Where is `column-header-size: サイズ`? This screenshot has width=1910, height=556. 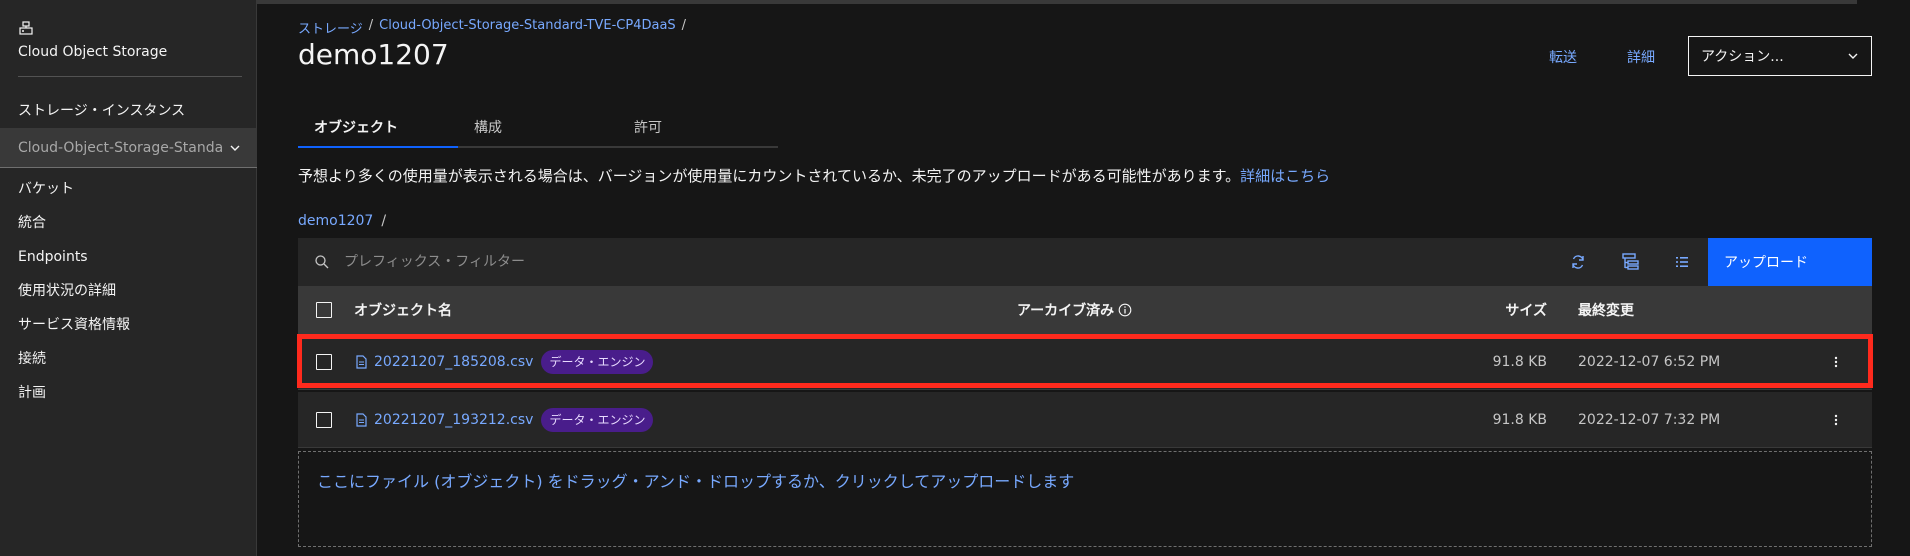
column-header-size: サイズ is located at coordinates (1475, 310).